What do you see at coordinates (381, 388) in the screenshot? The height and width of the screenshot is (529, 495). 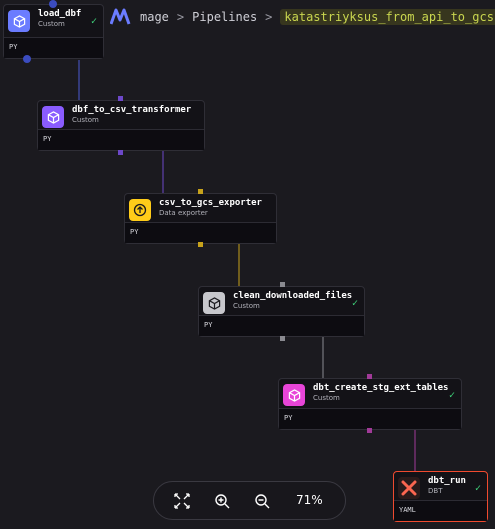 I see `block-name: dbt_create_stg_ext_tables` at bounding box center [381, 388].